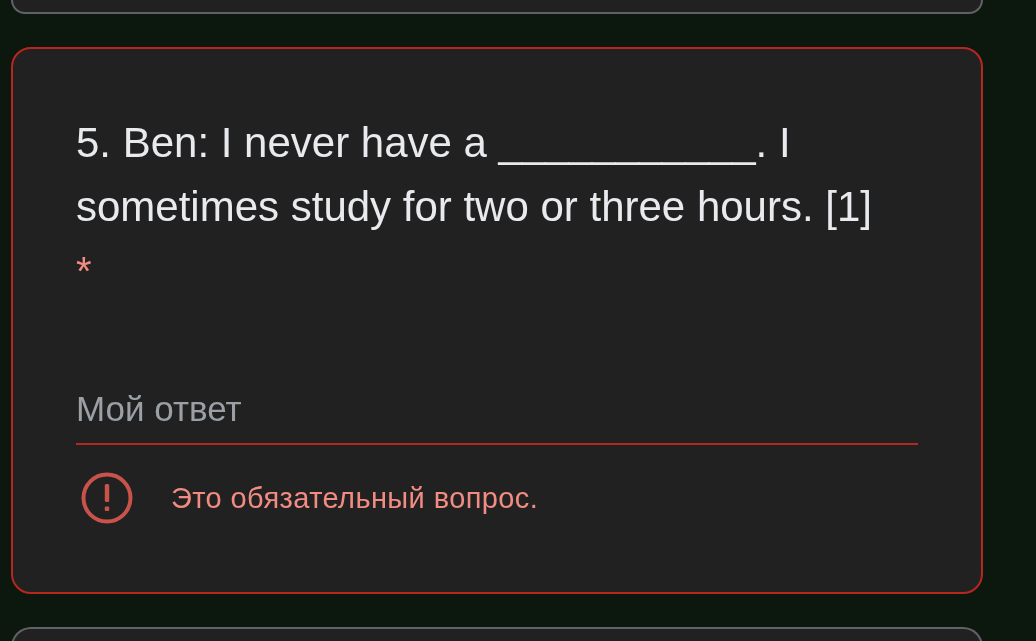 The height and width of the screenshot is (641, 1036). What do you see at coordinates (355, 498) in the screenshot?
I see `error-message: Это обязательный вопрос.` at bounding box center [355, 498].